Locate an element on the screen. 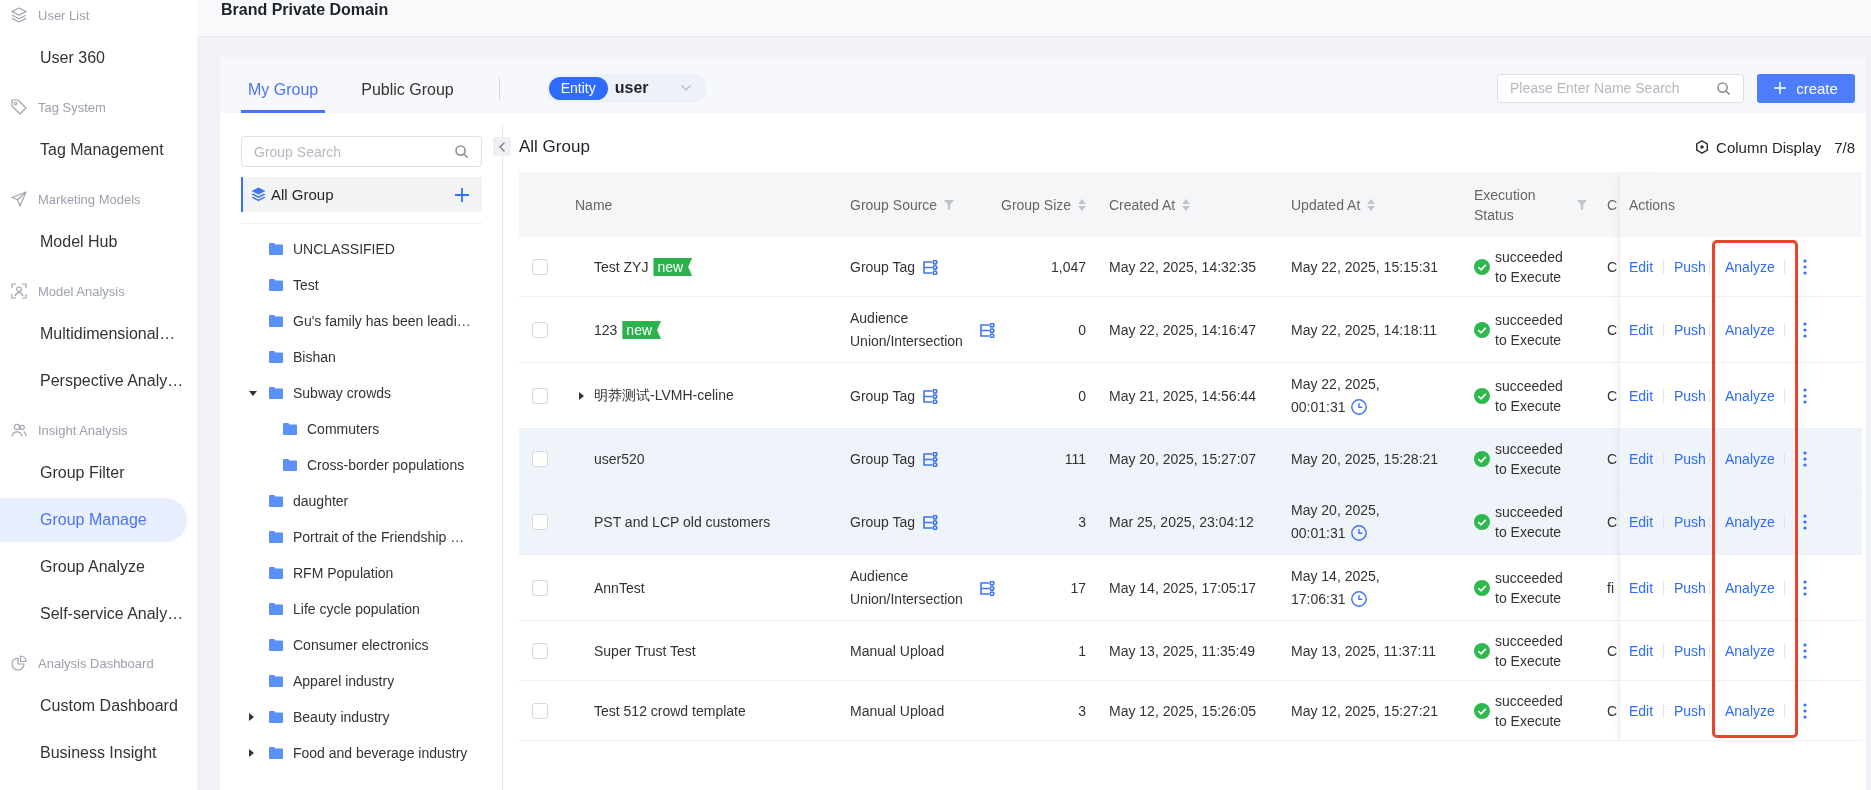 The width and height of the screenshot is (1871, 790). nav-item: Group Analyze is located at coordinates (93, 567).